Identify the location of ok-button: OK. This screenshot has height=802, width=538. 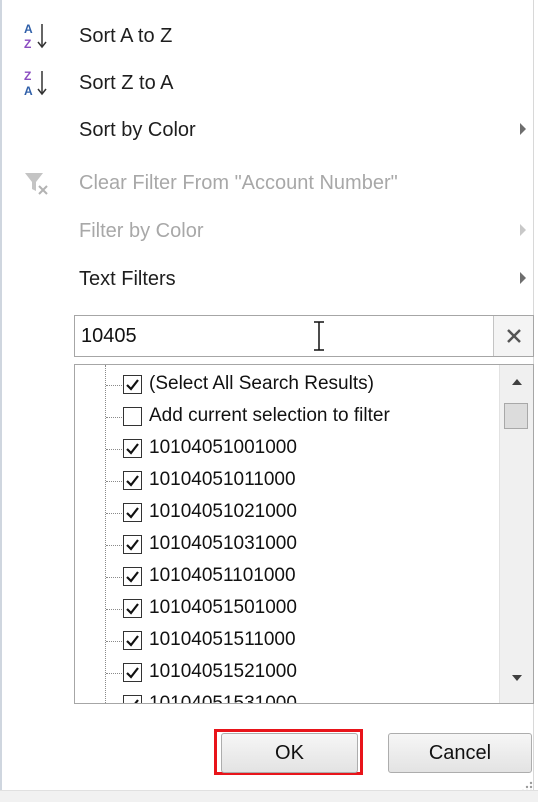
(289, 753).